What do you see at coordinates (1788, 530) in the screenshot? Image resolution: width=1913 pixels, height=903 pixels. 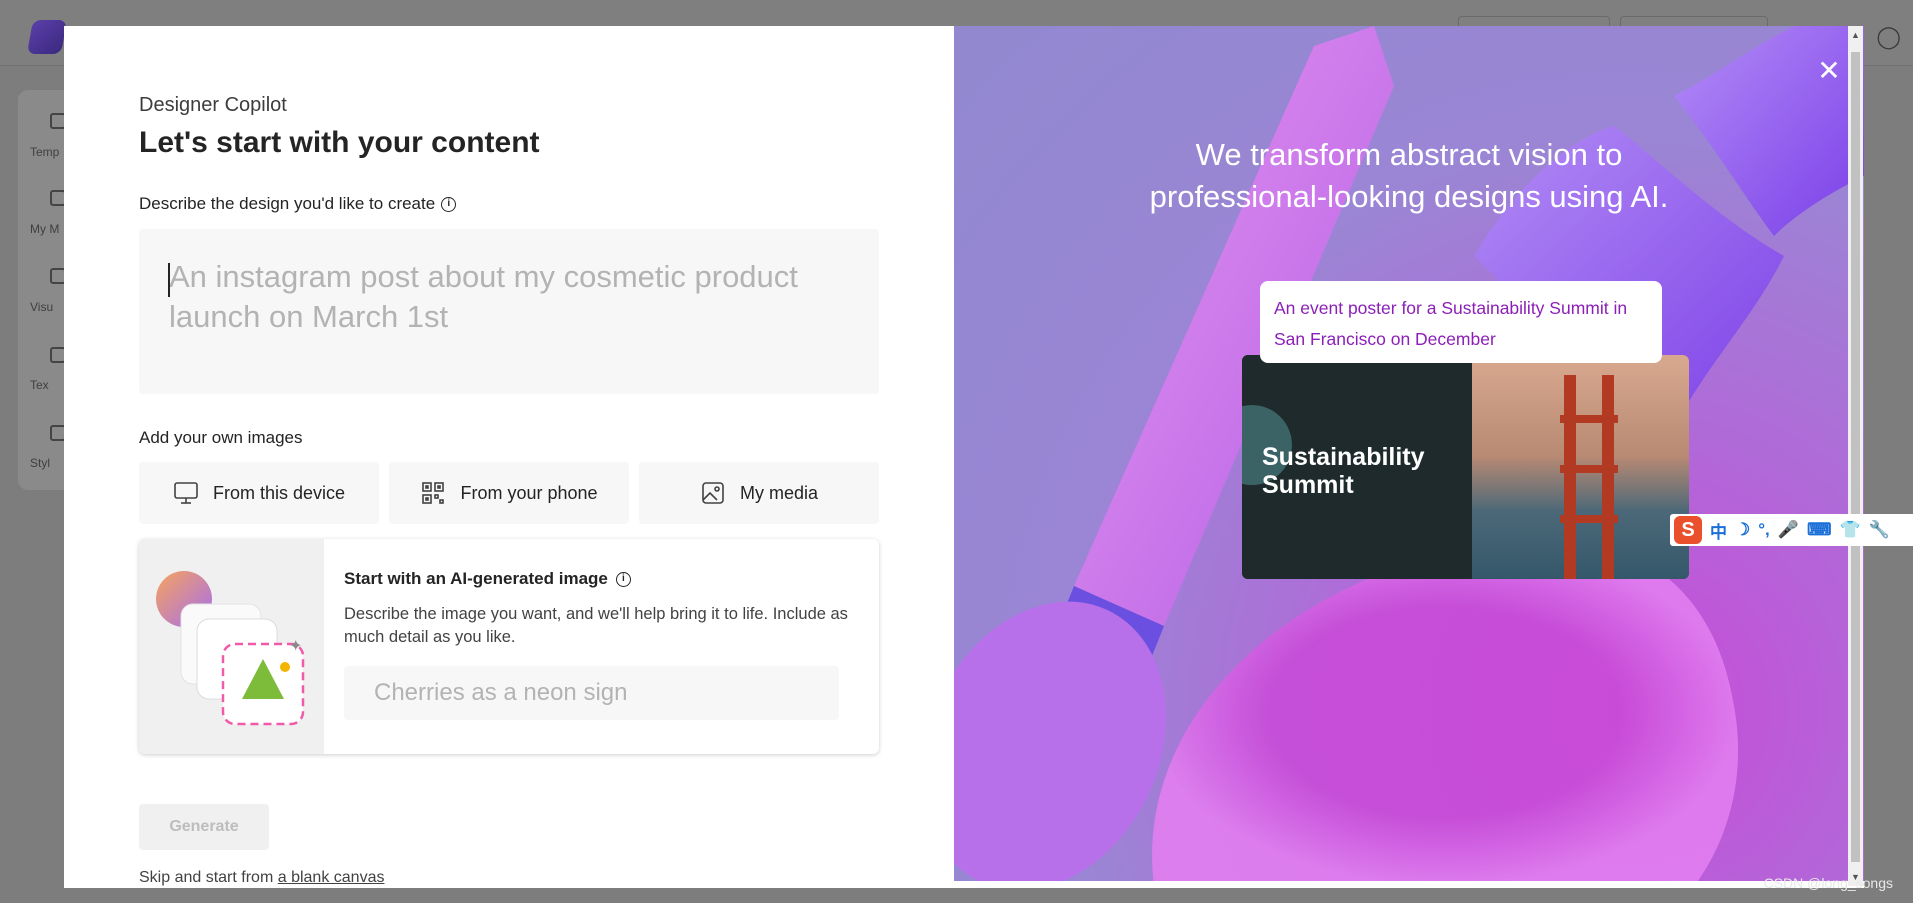 I see `microphone-icon: 🎤` at bounding box center [1788, 530].